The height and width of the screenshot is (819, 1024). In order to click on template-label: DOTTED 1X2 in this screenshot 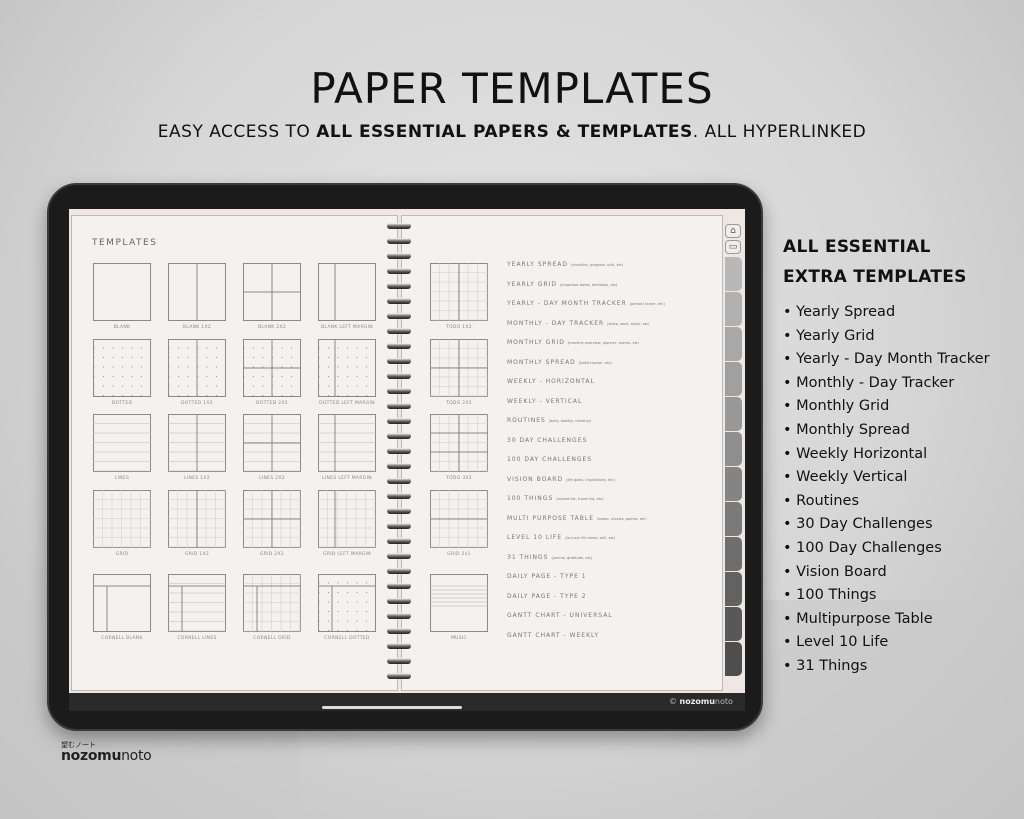, I will do `click(197, 403)`.